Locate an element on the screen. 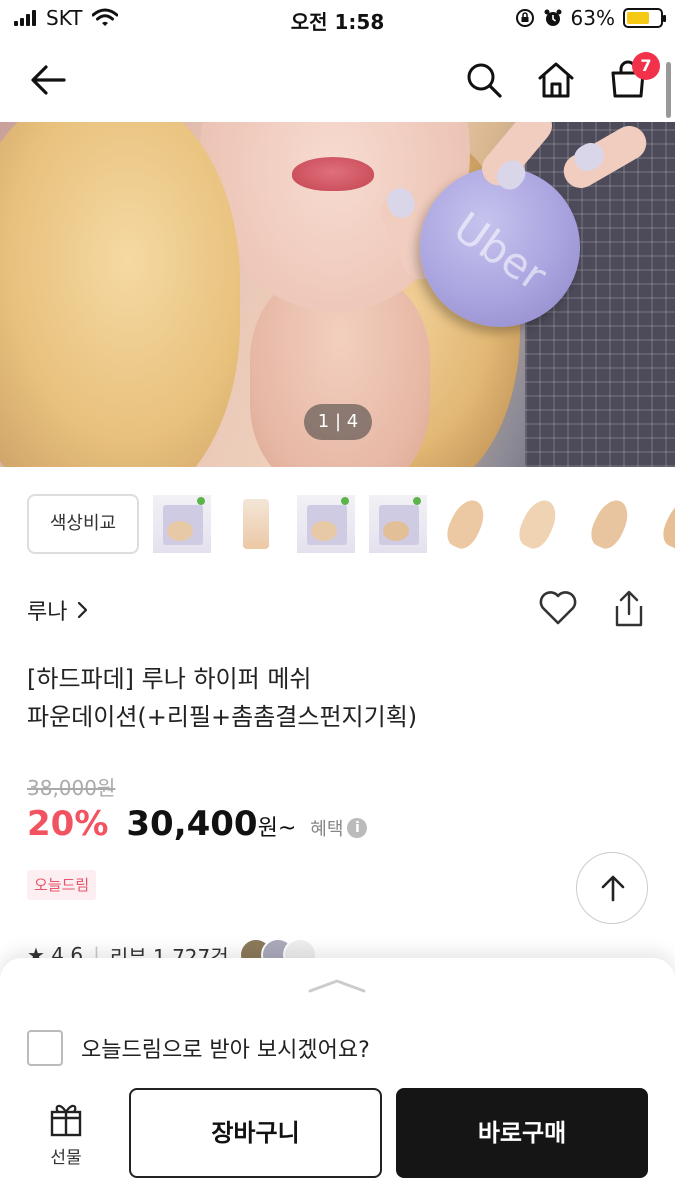  product-title: [하드파데] 루나 하이퍼 메쉬 파운데이션(+리필+촘촘결스펀지기획) is located at coordinates (222, 698).